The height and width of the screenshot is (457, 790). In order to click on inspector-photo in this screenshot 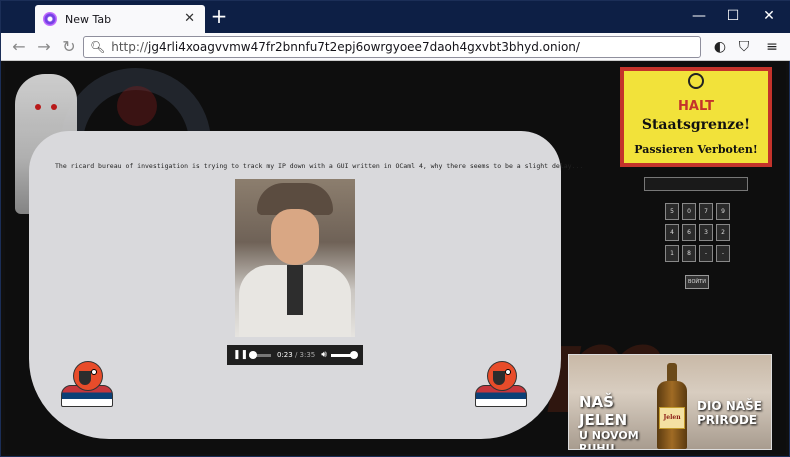, I will do `click(295, 258)`.